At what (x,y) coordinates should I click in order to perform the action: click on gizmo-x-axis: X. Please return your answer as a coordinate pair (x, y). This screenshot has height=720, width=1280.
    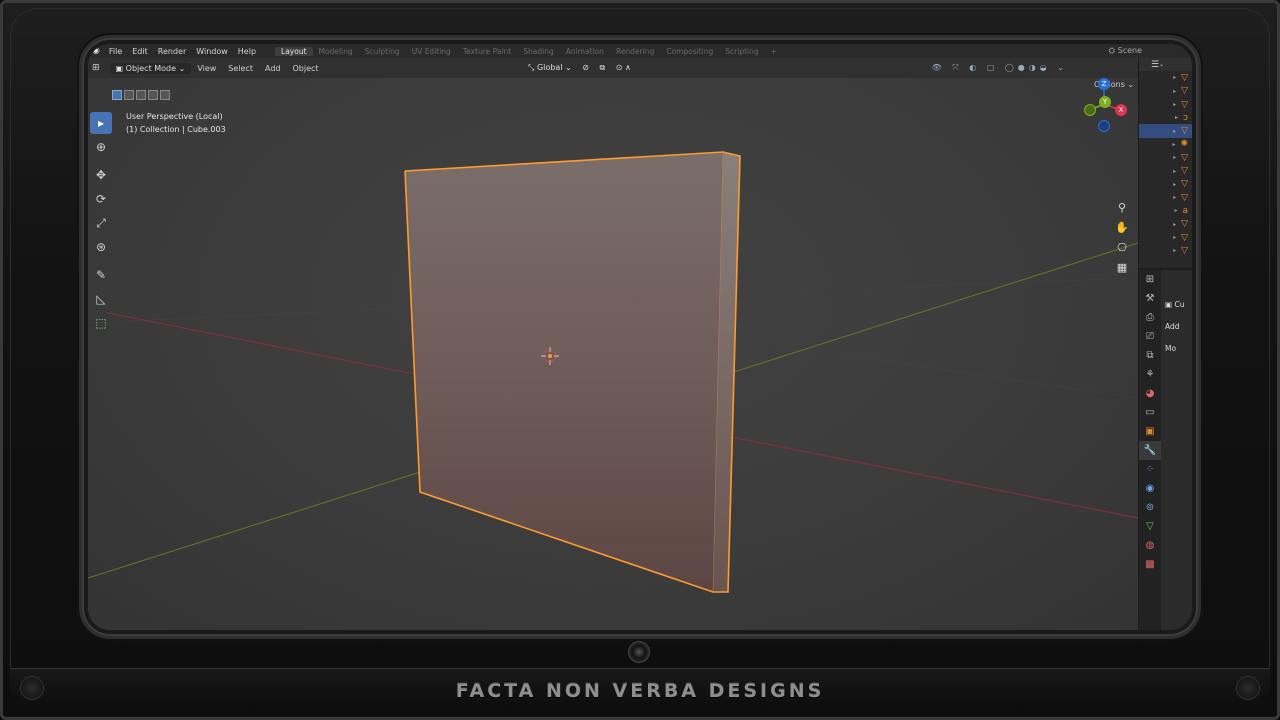
    Looking at the image, I should click on (1121, 110).